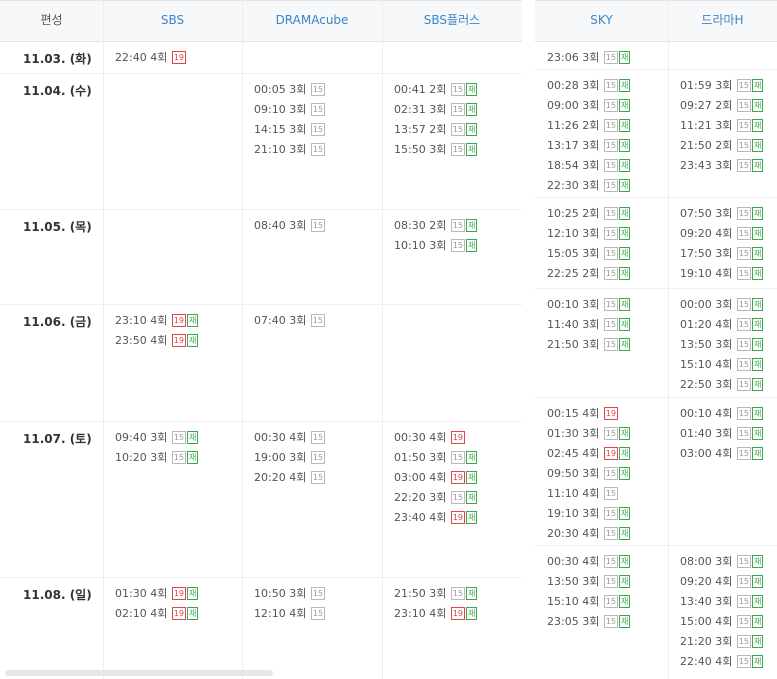 This screenshot has height=679, width=777. Describe the element at coordinates (157, 614) in the screenshot. I see `broadcast-entry: 02:10 4회 19 재` at that location.